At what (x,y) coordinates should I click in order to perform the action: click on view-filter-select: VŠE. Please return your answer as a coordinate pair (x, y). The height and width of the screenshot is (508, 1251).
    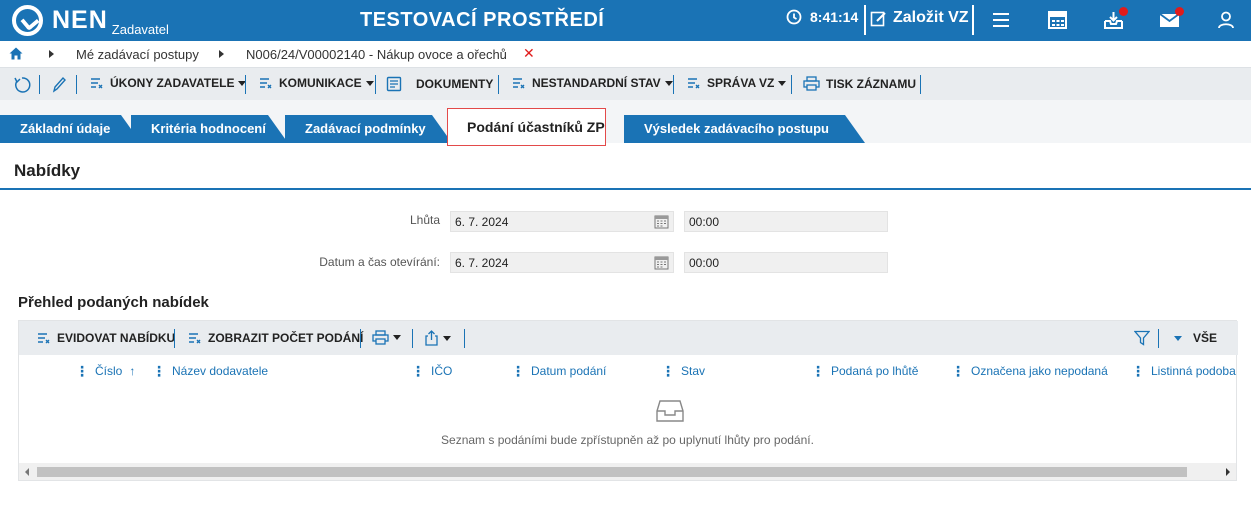
    Looking at the image, I should click on (1195, 338).